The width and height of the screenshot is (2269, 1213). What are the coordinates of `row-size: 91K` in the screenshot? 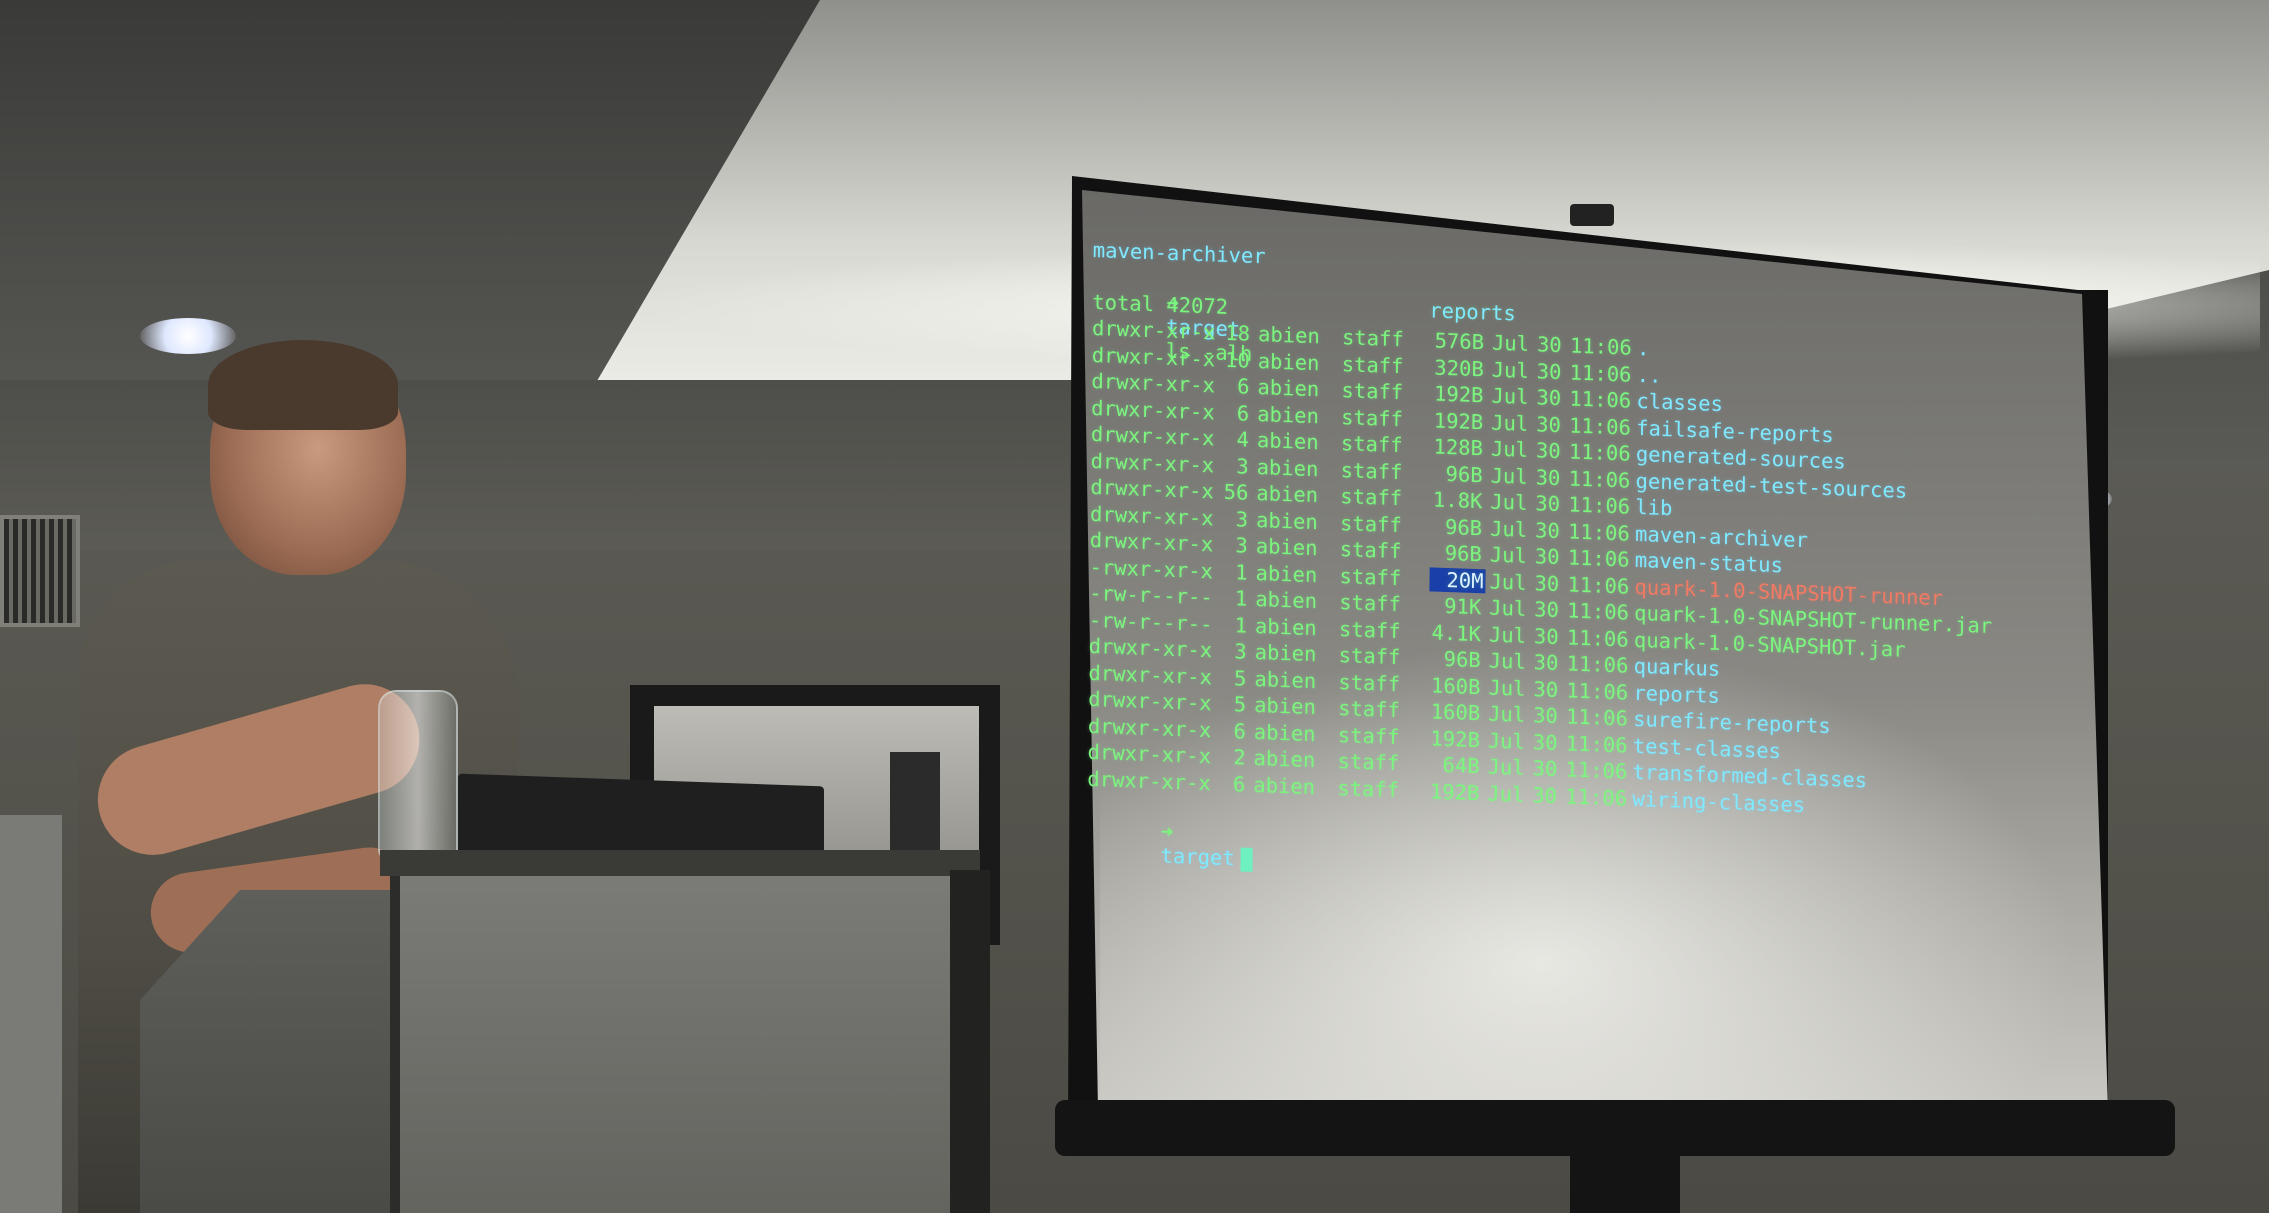 It's located at (1463, 606).